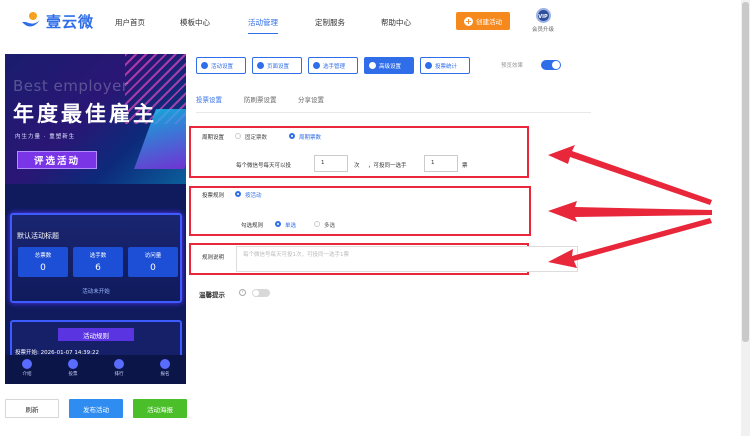  I want to click on stat-total-votes: 总票数 0, so click(43, 262).